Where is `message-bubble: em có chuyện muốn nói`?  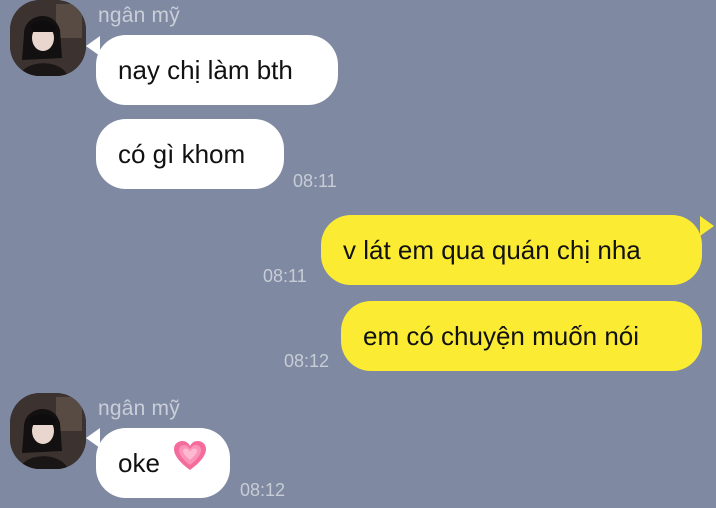 message-bubble: em có chuyện muốn nói is located at coordinates (521, 336).